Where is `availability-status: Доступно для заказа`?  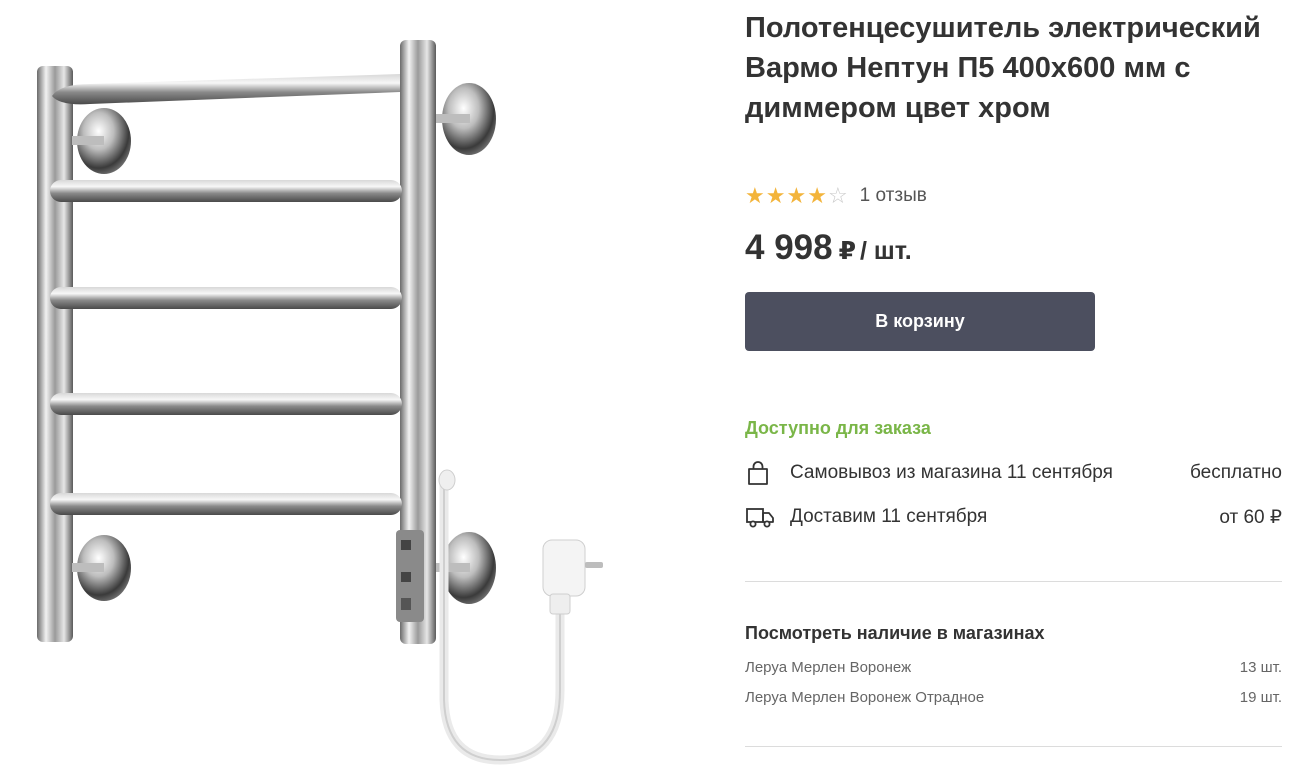 availability-status: Доступно для заказа is located at coordinates (838, 428).